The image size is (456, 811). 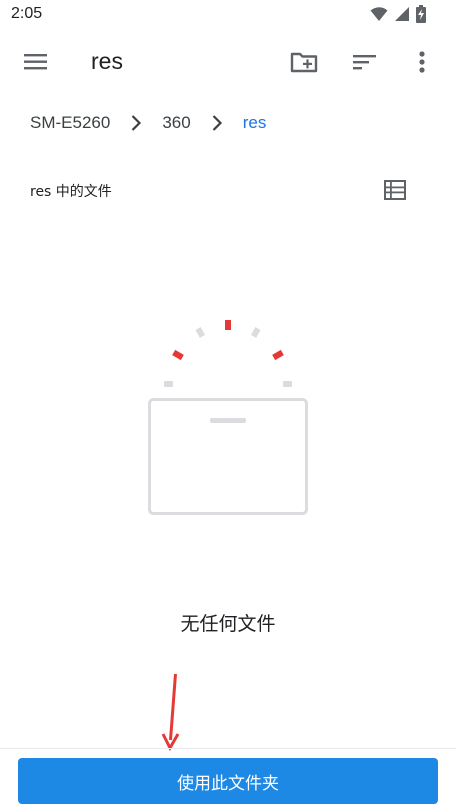 What do you see at coordinates (71, 192) in the screenshot?
I see `section-title: res 中的文件` at bounding box center [71, 192].